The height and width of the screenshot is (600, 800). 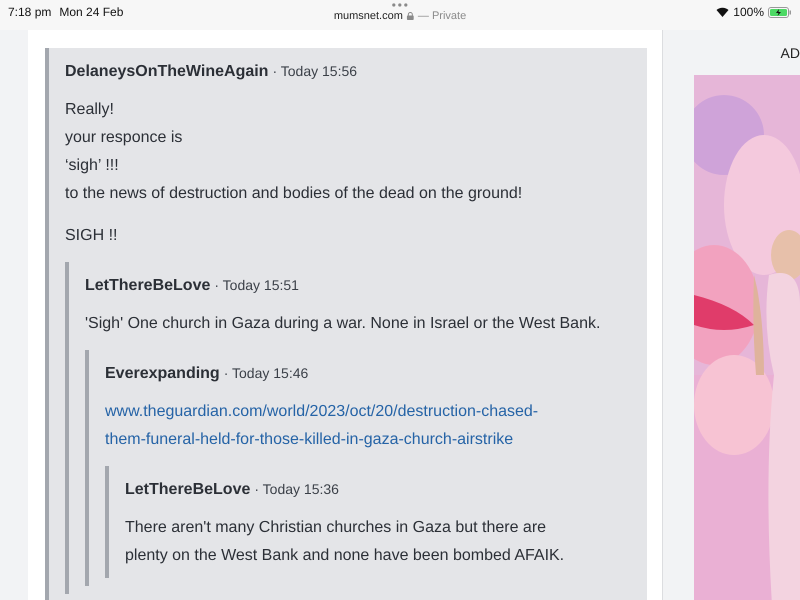 I want to click on post-time: · Today 15:51, so click(x=256, y=285).